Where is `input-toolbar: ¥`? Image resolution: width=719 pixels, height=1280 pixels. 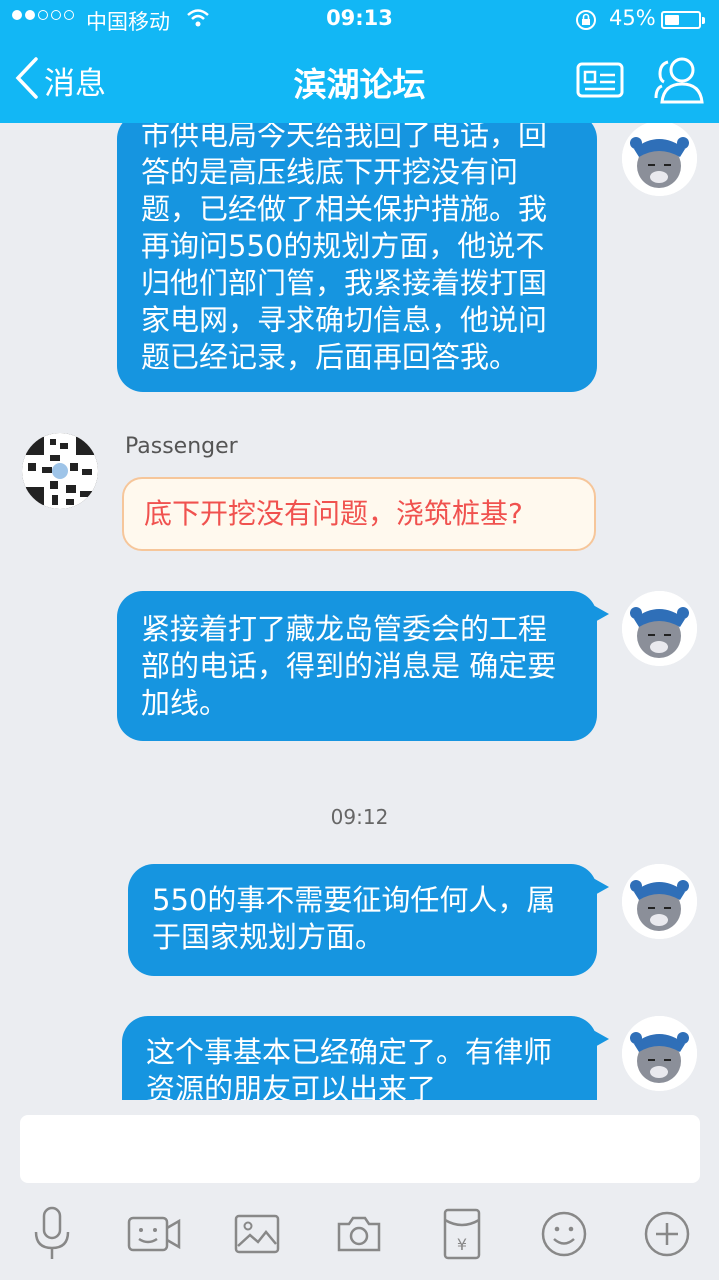
input-toolbar: ¥ is located at coordinates (359, 1238).